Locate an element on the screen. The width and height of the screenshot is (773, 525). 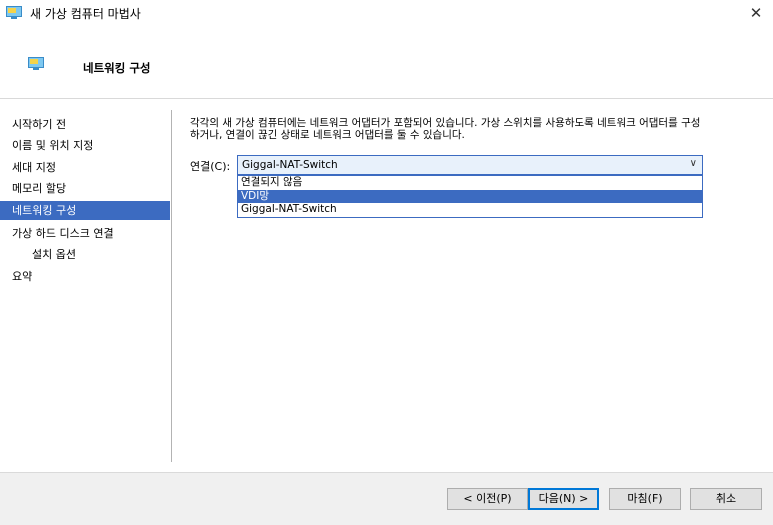
nav-item-summary: 요약 is located at coordinates (85, 276).